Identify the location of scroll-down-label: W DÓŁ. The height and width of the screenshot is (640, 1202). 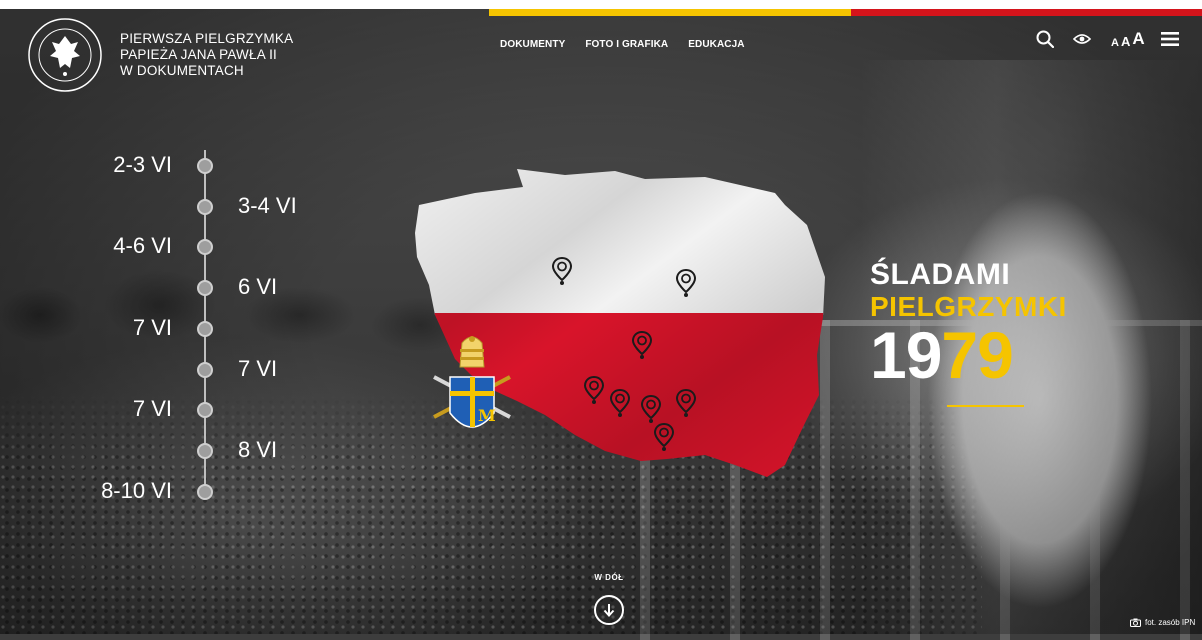
(609, 577).